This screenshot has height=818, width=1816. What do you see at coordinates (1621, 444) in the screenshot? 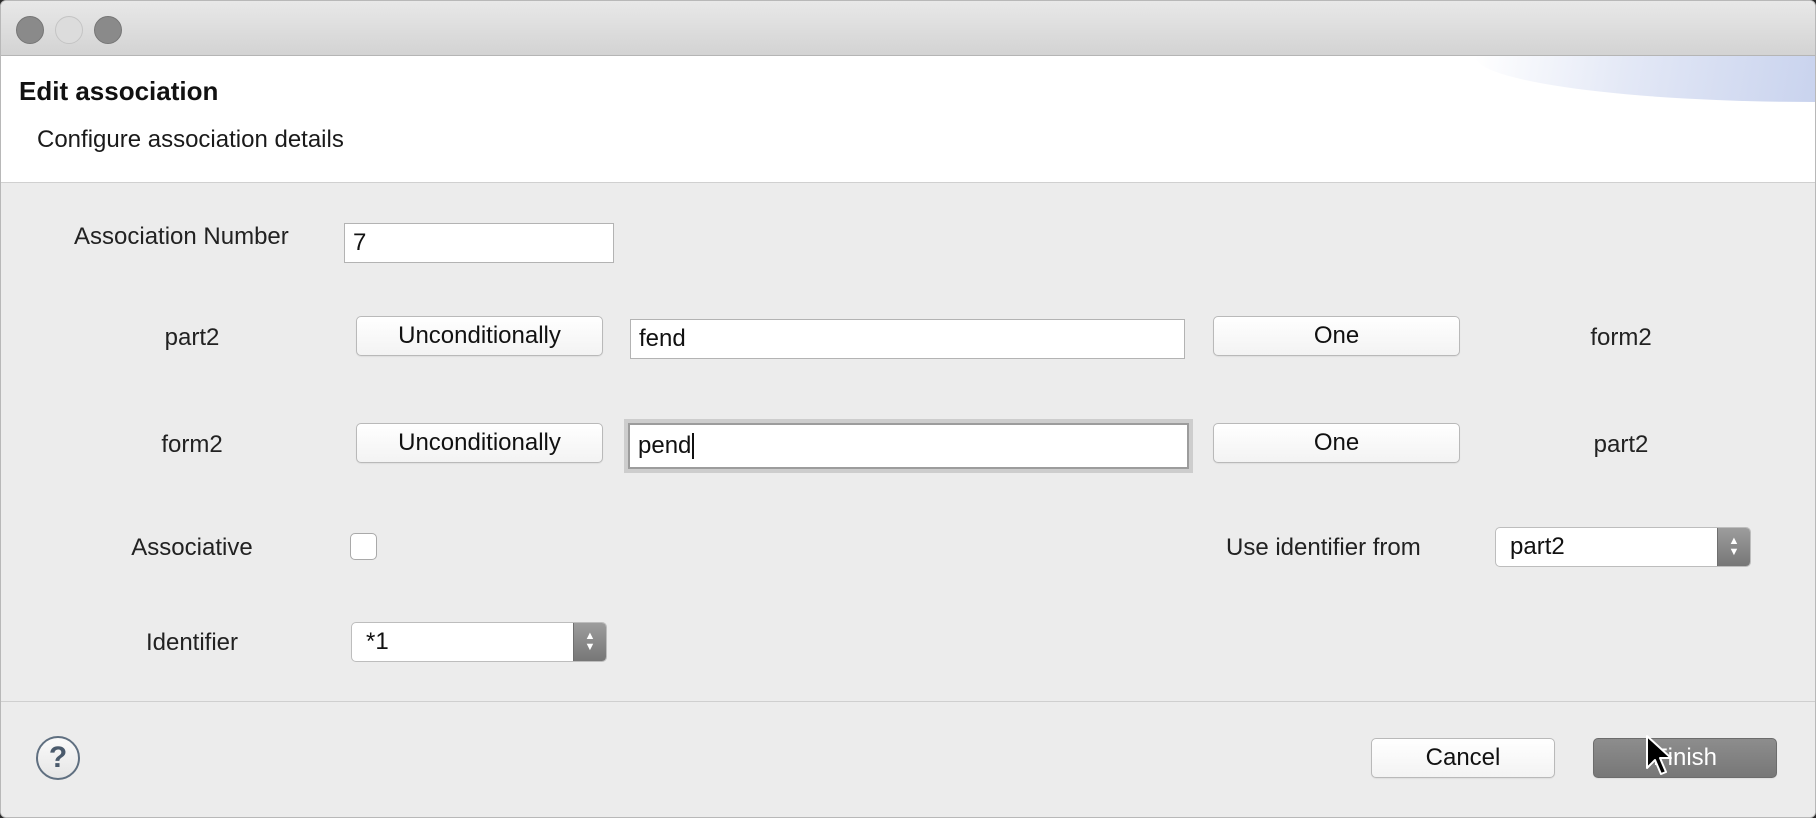
I see `row2-right-label: part2` at bounding box center [1621, 444].